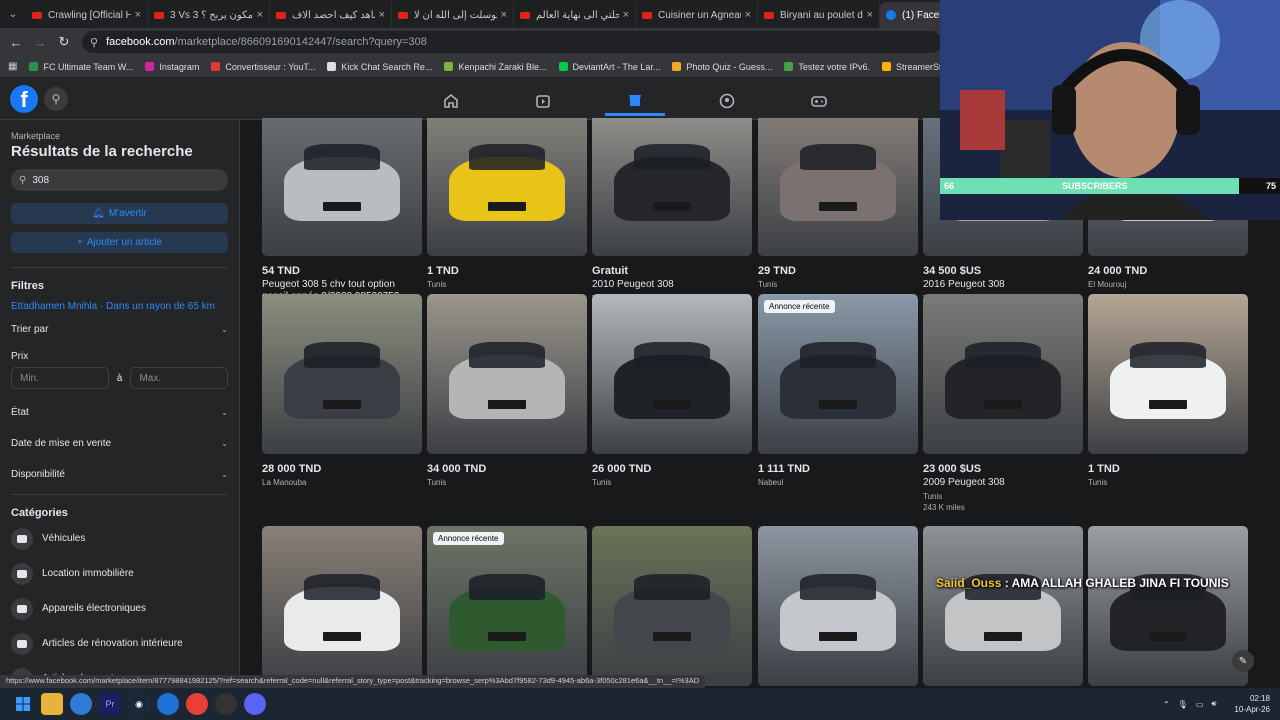  I want to click on listing-card: Annonce récente 1 111 TND Nabeul, so click(838, 390).